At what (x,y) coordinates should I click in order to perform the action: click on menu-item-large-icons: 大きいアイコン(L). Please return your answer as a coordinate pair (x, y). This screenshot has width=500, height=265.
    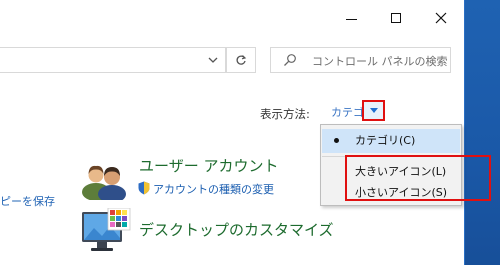
    Looking at the image, I should click on (391, 170).